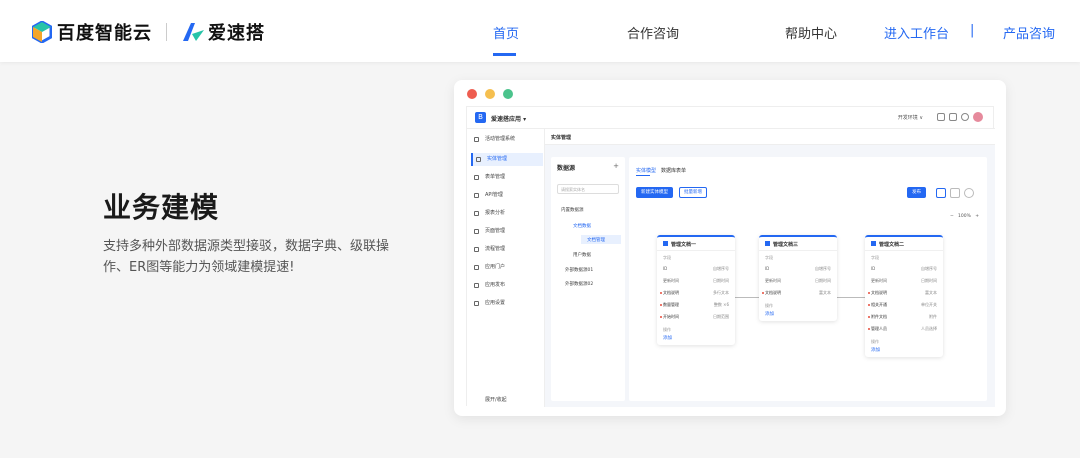  I want to click on sidebar-item-publish: 应用发布, so click(507, 285).